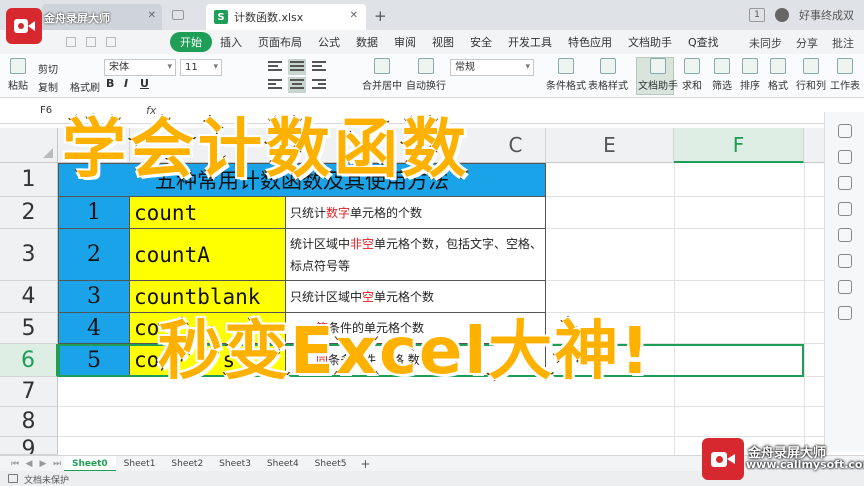 The width and height of the screenshot is (864, 486). Describe the element at coordinates (187, 464) in the screenshot. I see `sheet-tab-2: Sheet2` at that location.